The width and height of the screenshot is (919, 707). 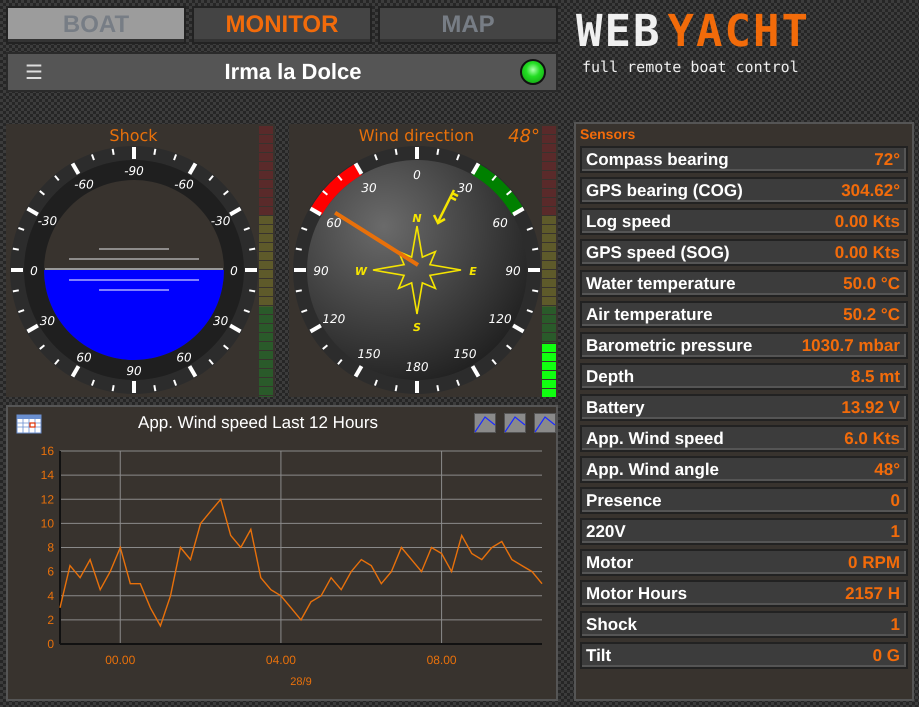 I want to click on y-tick-label: 14, so click(x=47, y=475).